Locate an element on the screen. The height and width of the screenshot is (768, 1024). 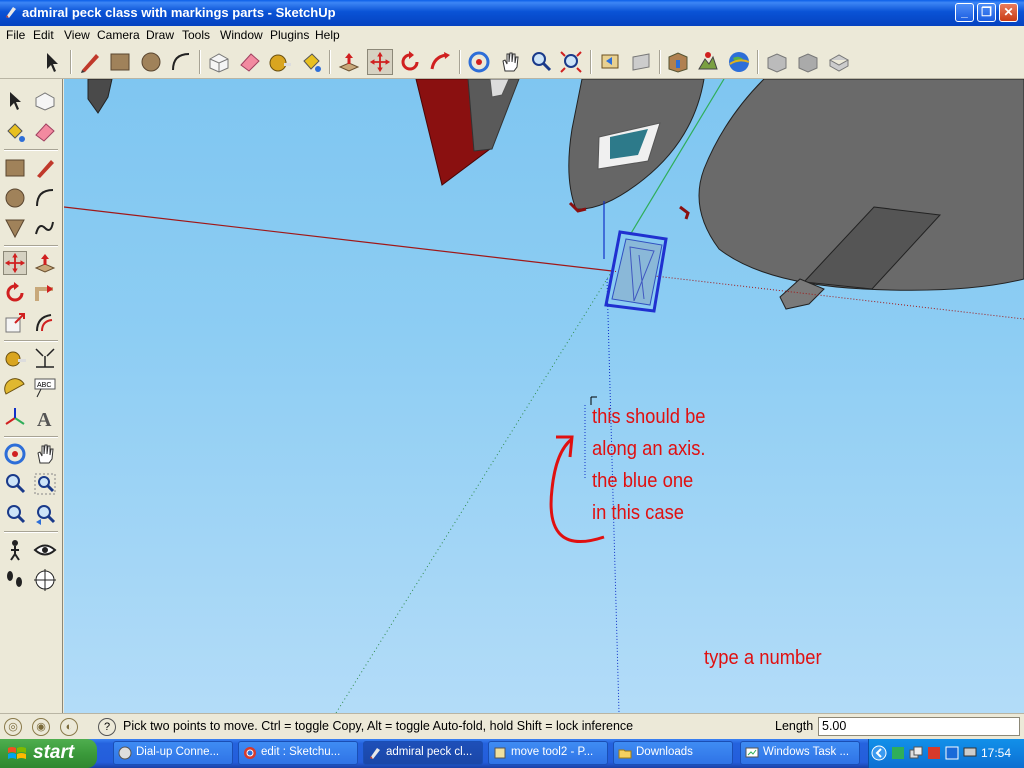
maximize-button: ❐ is located at coordinates (986, 12).